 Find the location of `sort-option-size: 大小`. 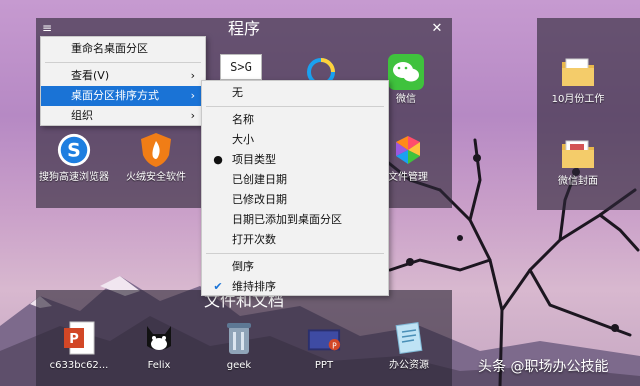

sort-option-size: 大小 is located at coordinates (295, 140).